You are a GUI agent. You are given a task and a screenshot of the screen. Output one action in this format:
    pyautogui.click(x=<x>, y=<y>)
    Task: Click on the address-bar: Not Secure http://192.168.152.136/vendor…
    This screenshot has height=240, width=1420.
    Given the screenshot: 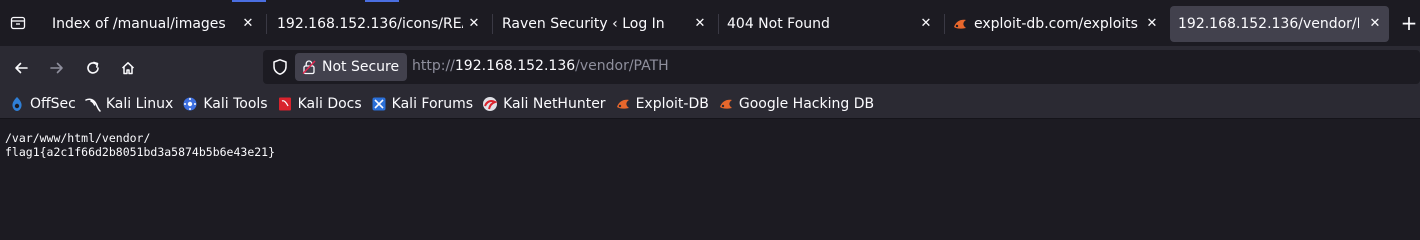 What is the action you would take?
    pyautogui.click(x=841, y=67)
    